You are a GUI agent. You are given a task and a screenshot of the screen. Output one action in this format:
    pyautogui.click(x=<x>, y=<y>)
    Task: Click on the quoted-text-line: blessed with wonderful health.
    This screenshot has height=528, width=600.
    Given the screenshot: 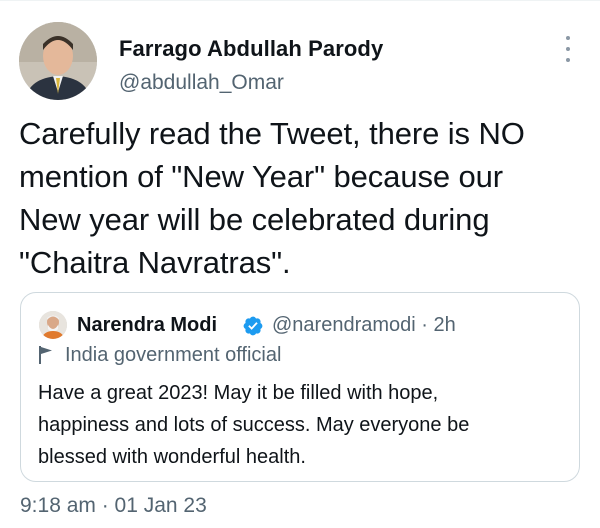 What is the action you would take?
    pyautogui.click(x=172, y=457)
    